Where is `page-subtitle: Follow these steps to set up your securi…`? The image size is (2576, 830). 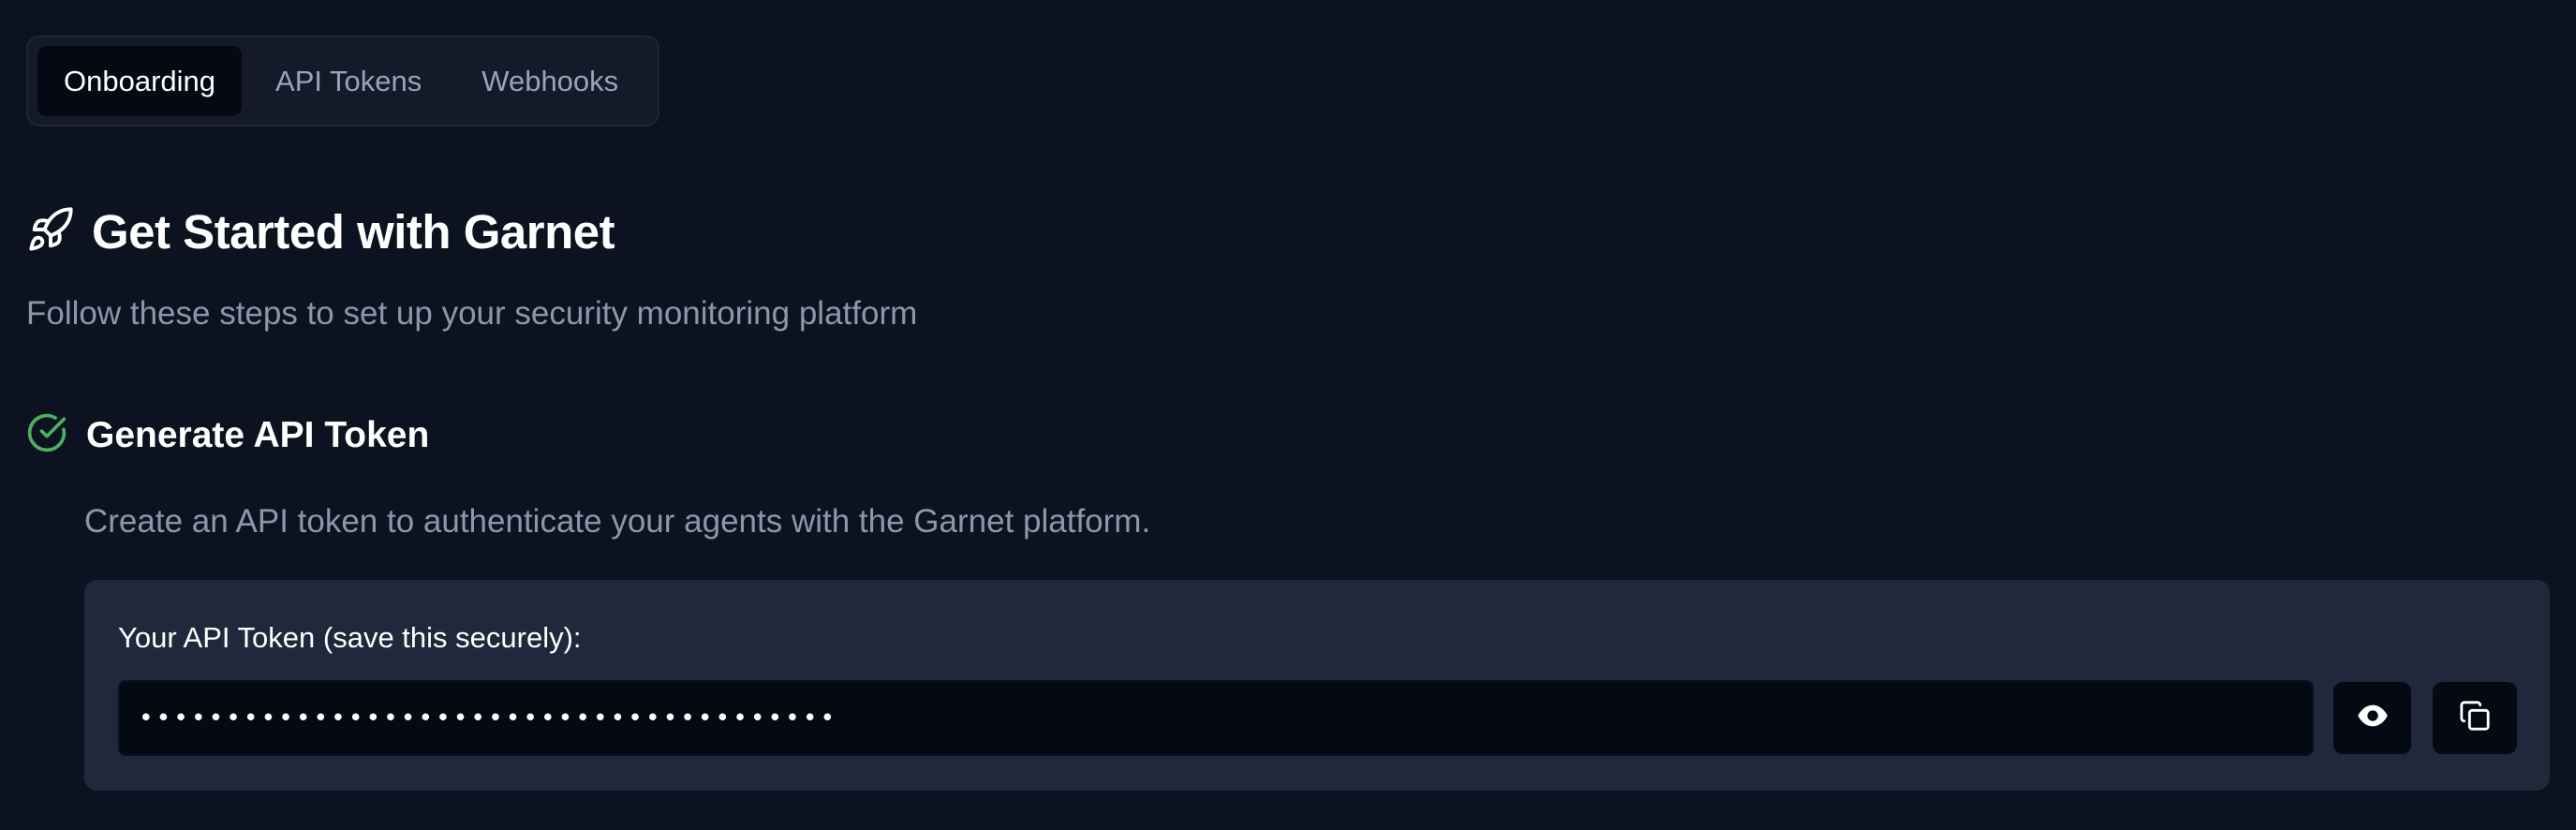 page-subtitle: Follow these steps to set up your securi… is located at coordinates (472, 314).